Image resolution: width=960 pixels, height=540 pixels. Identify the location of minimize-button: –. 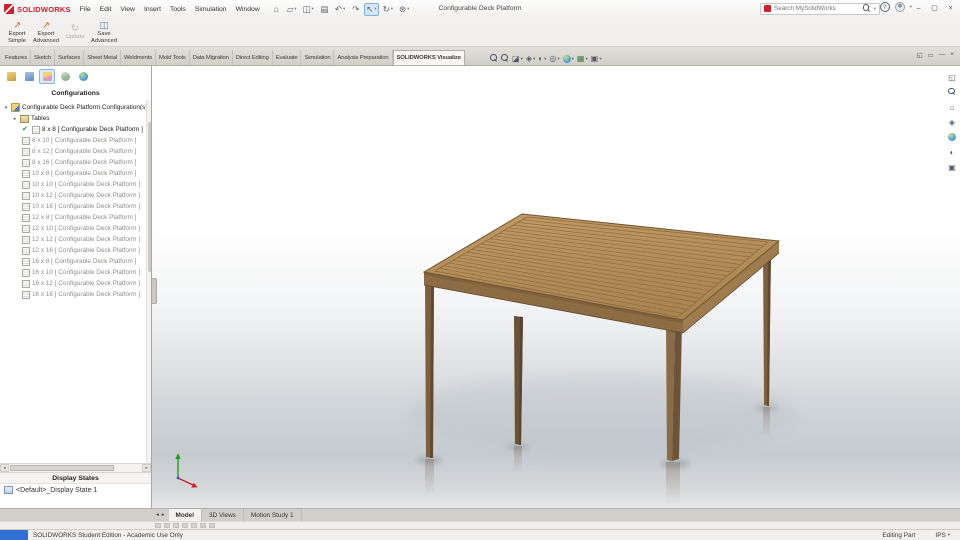
(918, 8).